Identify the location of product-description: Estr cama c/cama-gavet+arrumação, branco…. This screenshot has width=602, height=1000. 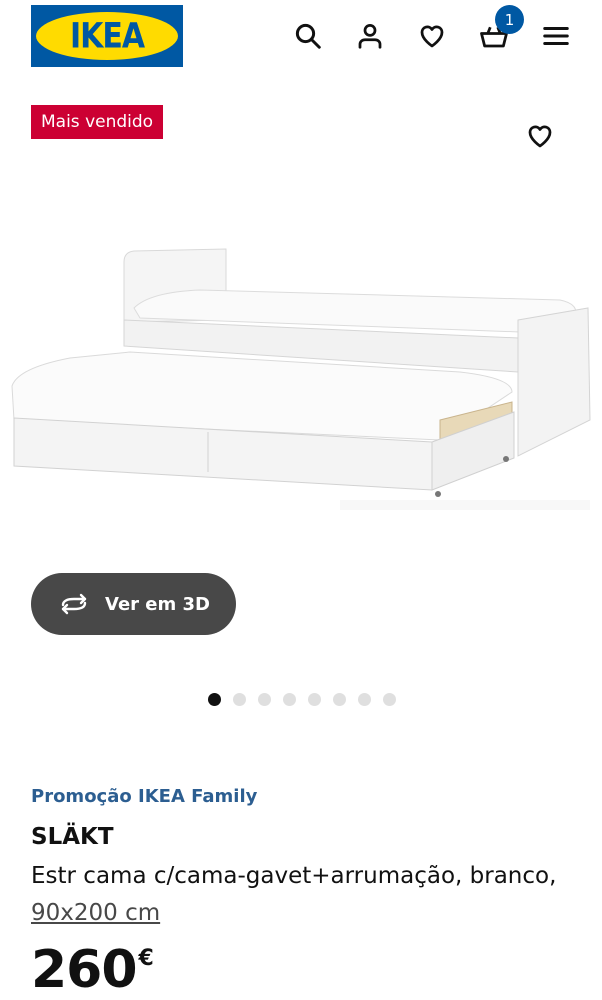
(301, 895).